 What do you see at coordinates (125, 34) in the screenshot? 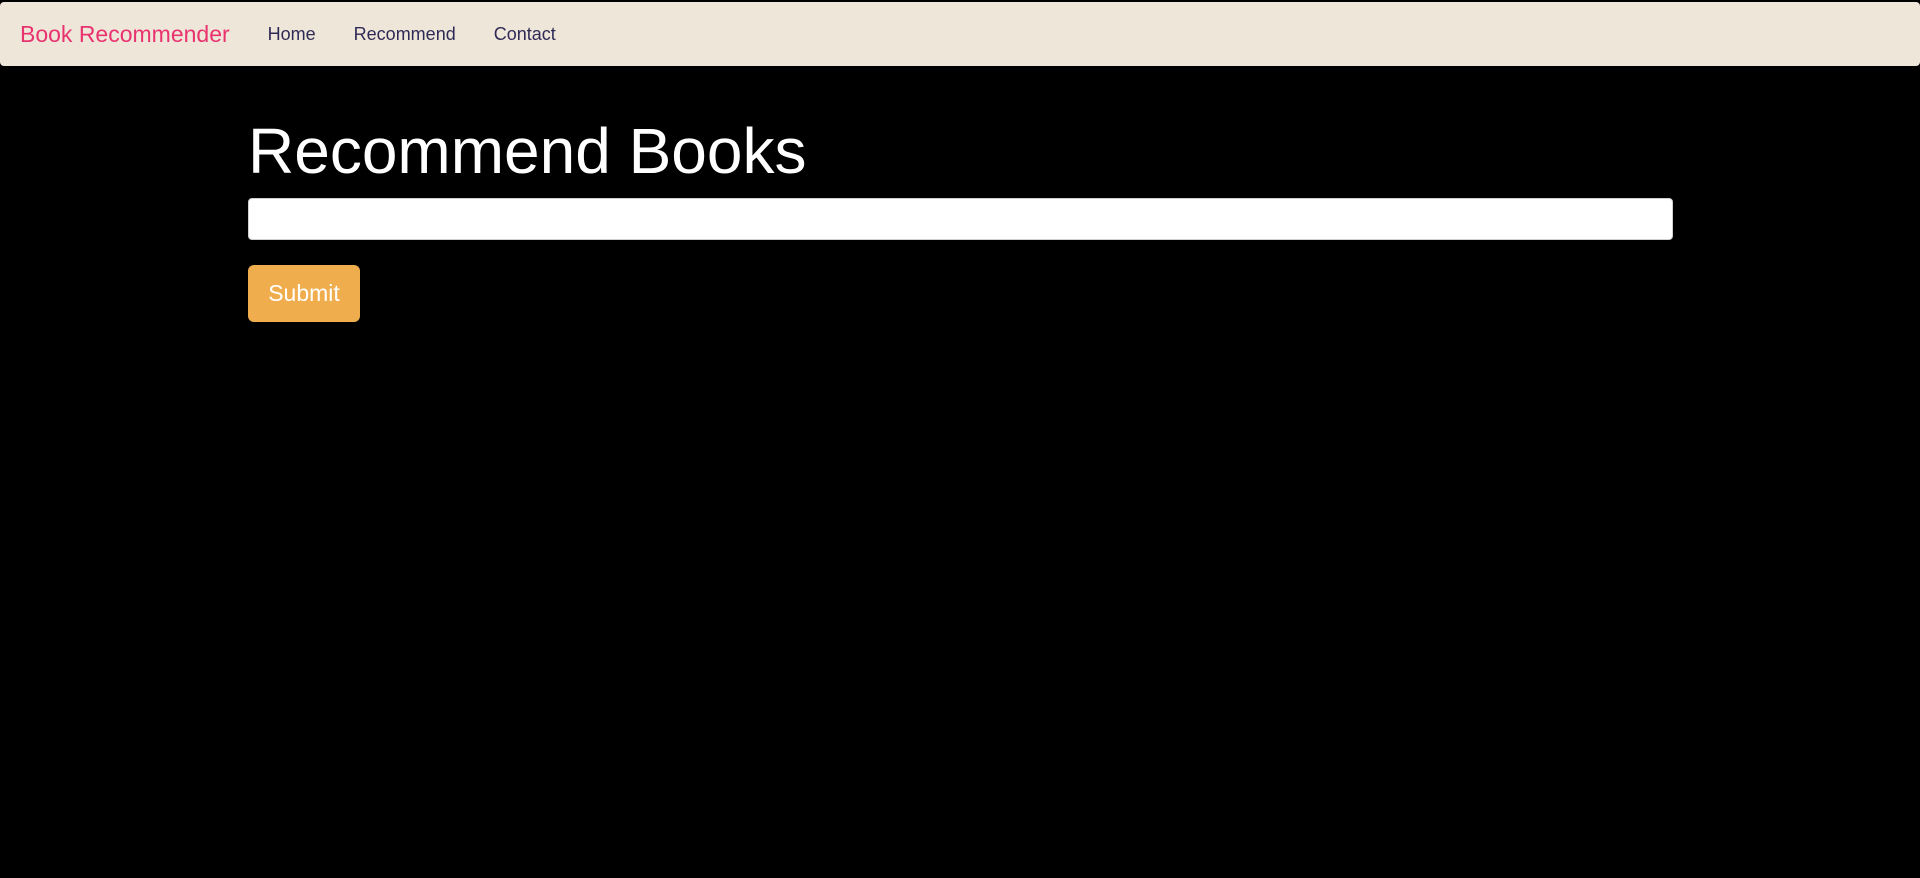
I see `brand-link: Book Recommender` at bounding box center [125, 34].